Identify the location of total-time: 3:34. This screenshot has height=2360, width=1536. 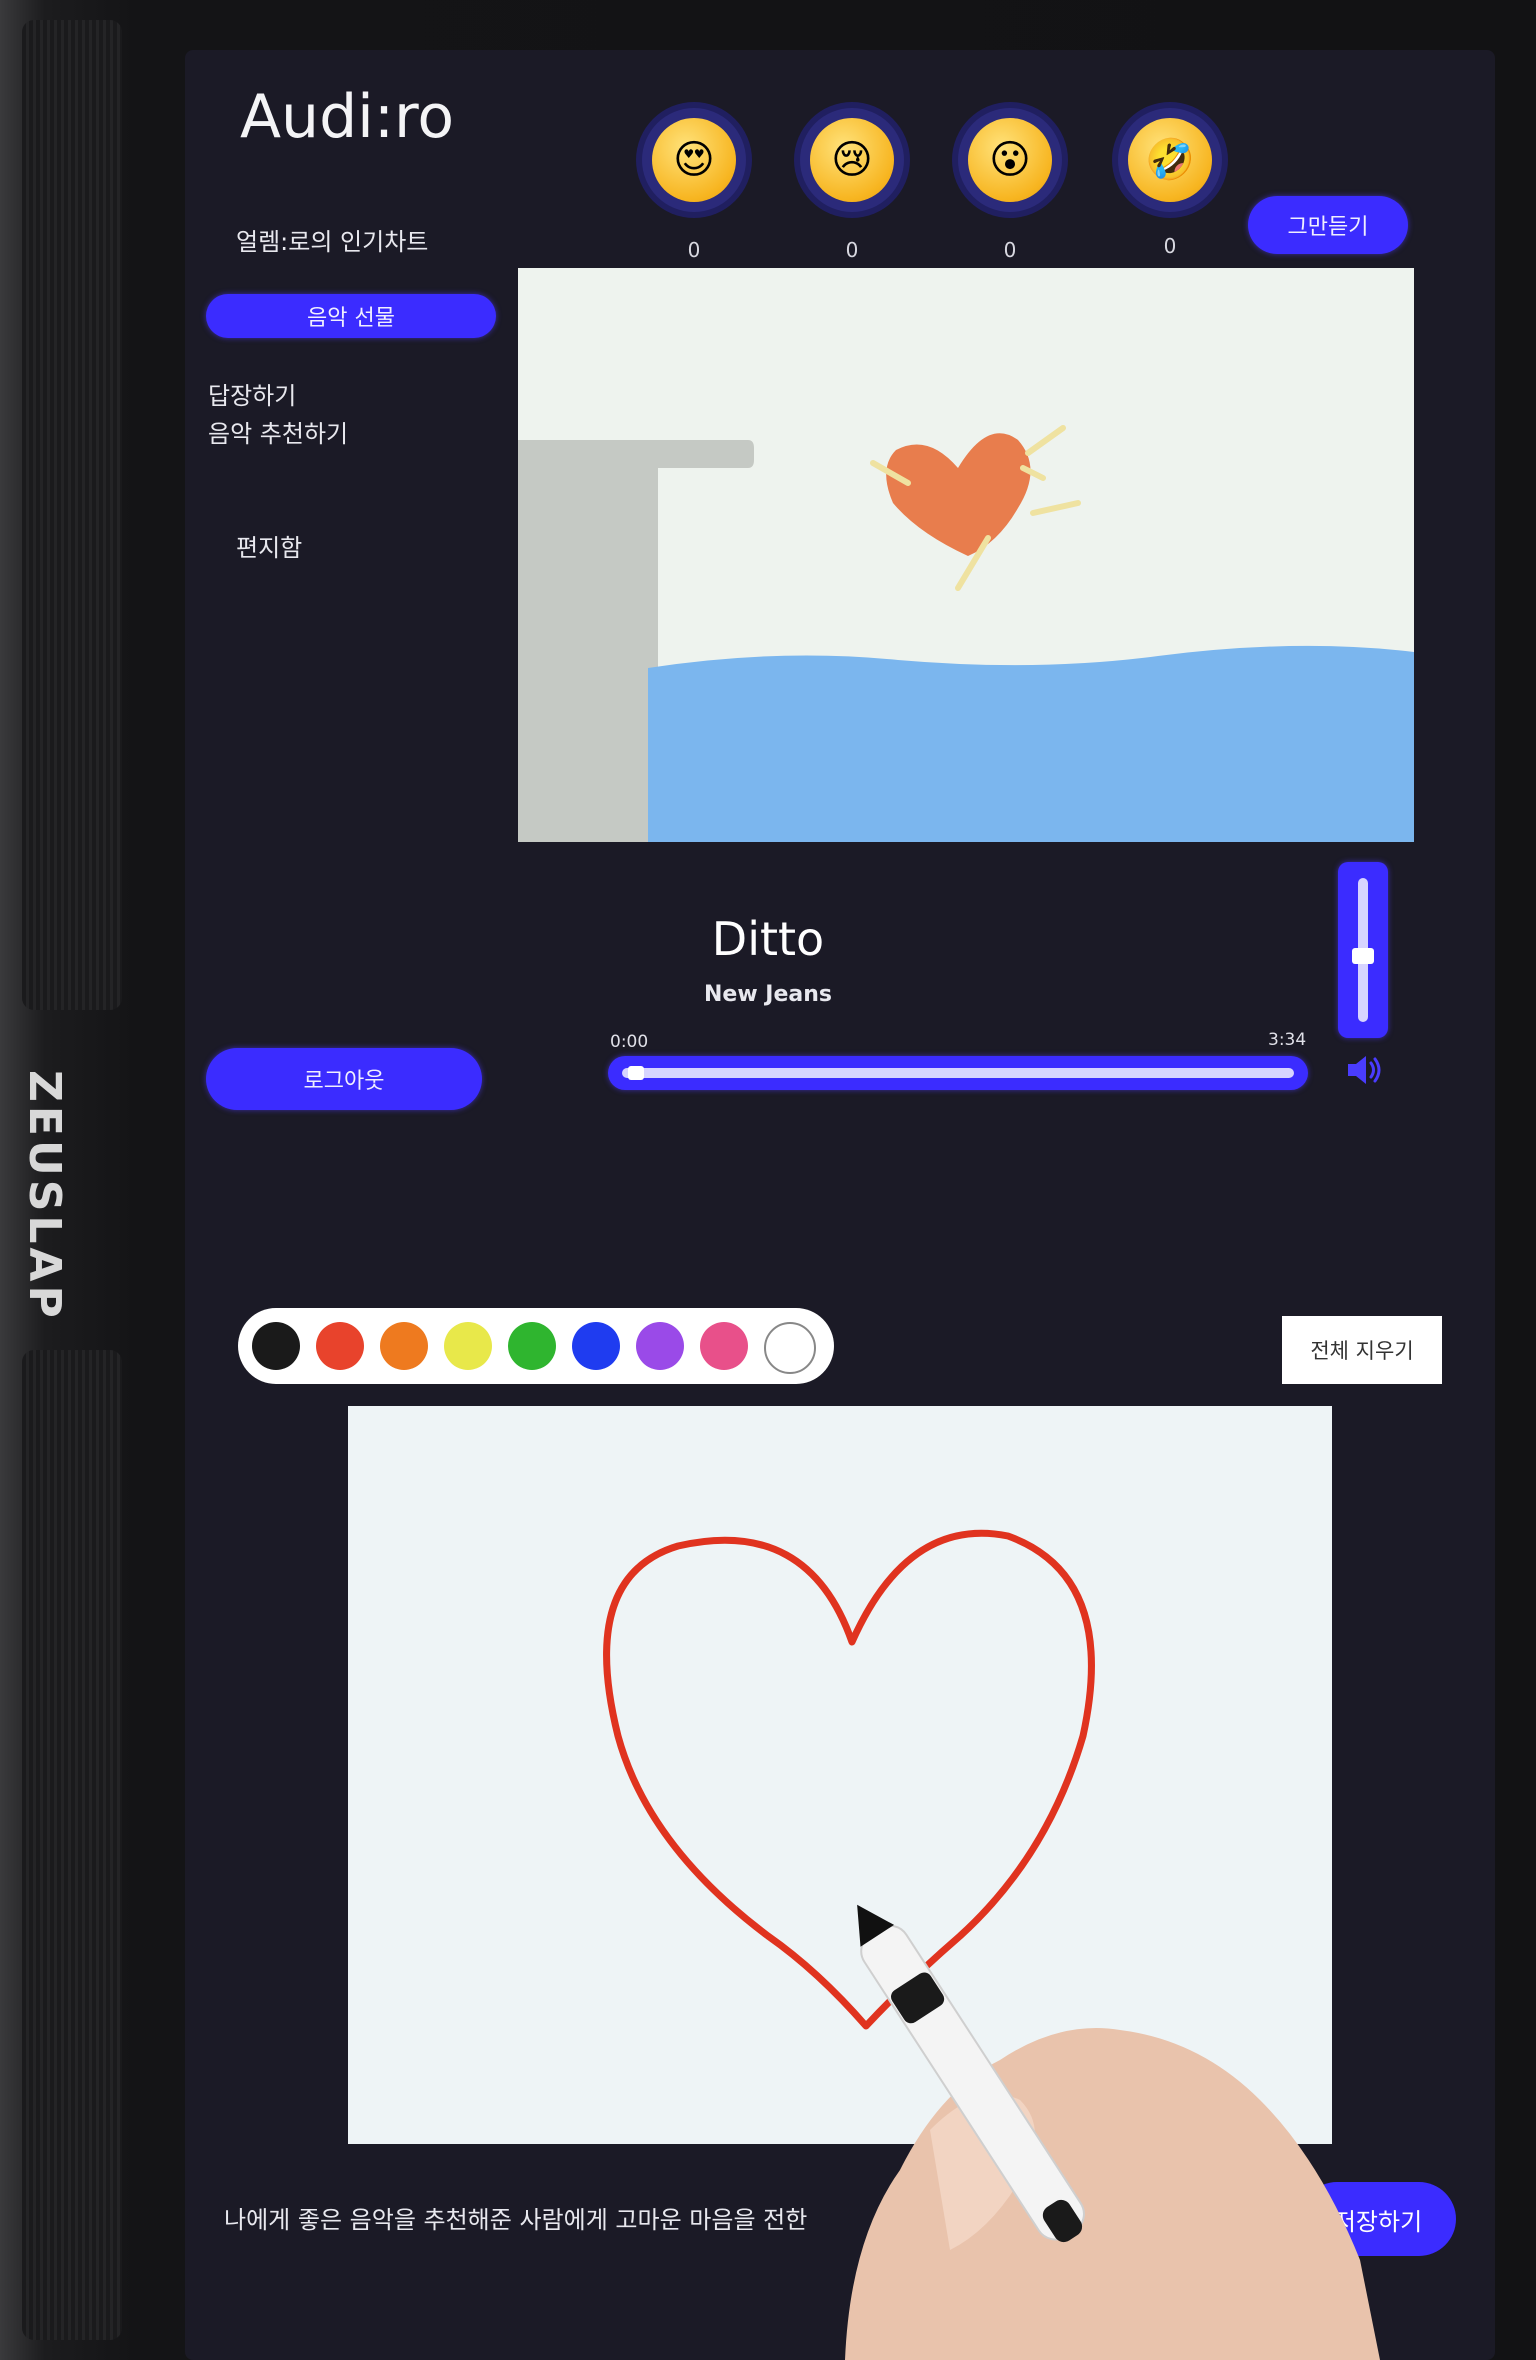
(1287, 1040).